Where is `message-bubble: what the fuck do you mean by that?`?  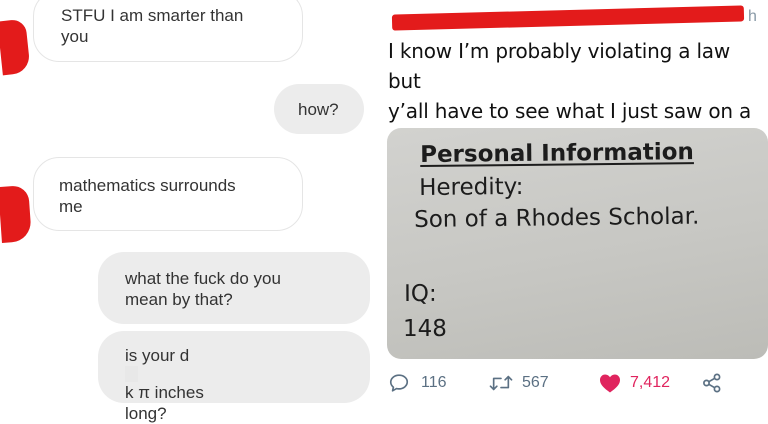
message-bubble: what the fuck do you mean by that? is located at coordinates (234, 288).